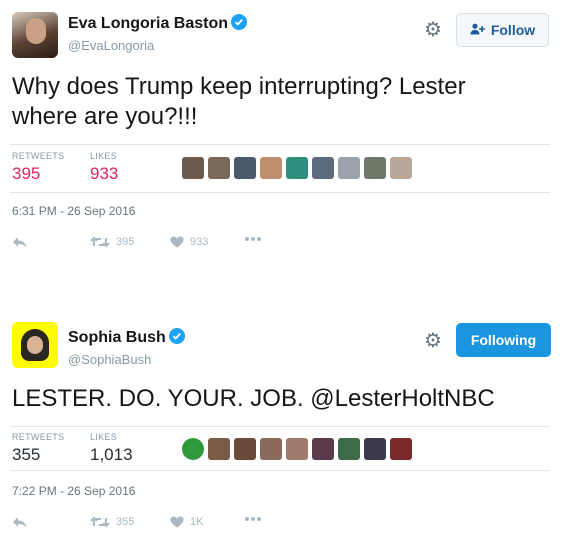 The width and height of the screenshot is (588, 554). I want to click on display-name: Sophia Bush, so click(126, 338).